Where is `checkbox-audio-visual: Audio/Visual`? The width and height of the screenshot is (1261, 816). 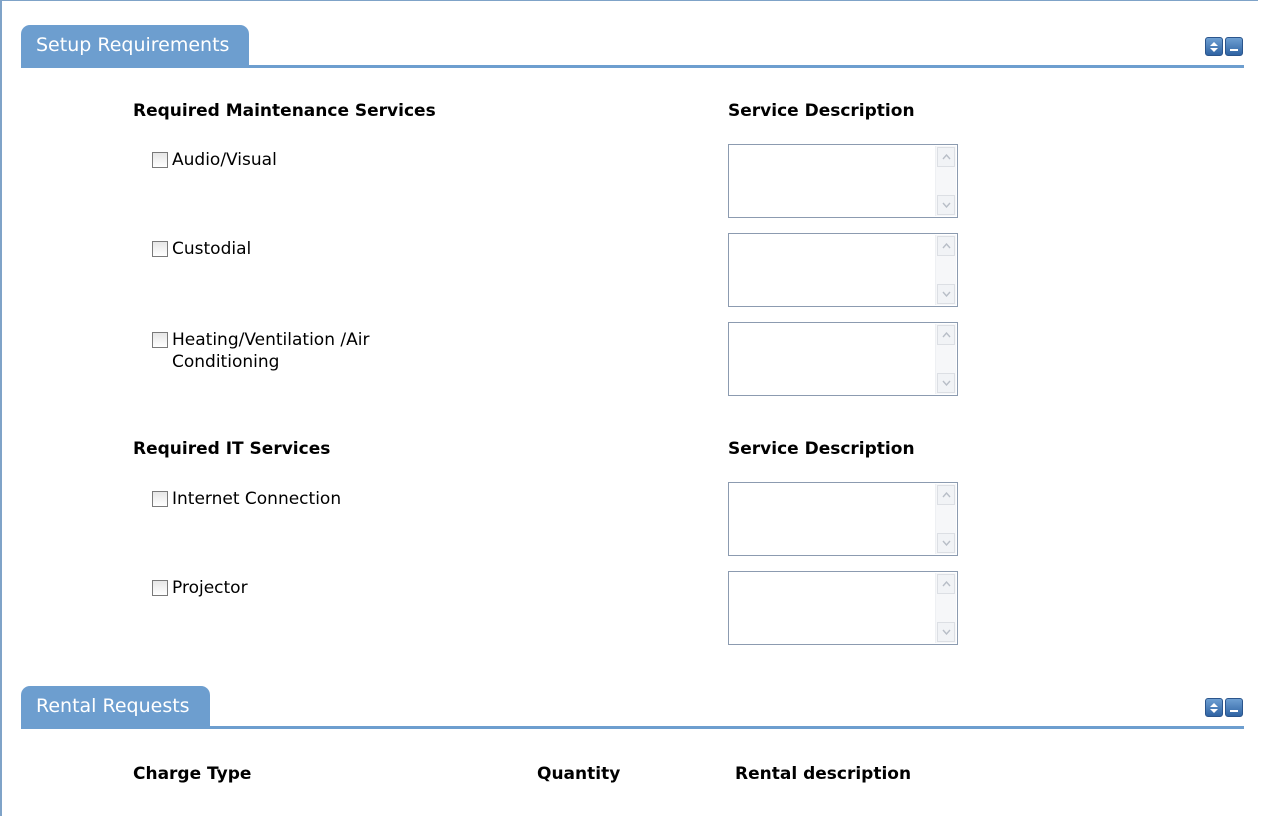 checkbox-audio-visual: Audio/Visual is located at coordinates (292, 160).